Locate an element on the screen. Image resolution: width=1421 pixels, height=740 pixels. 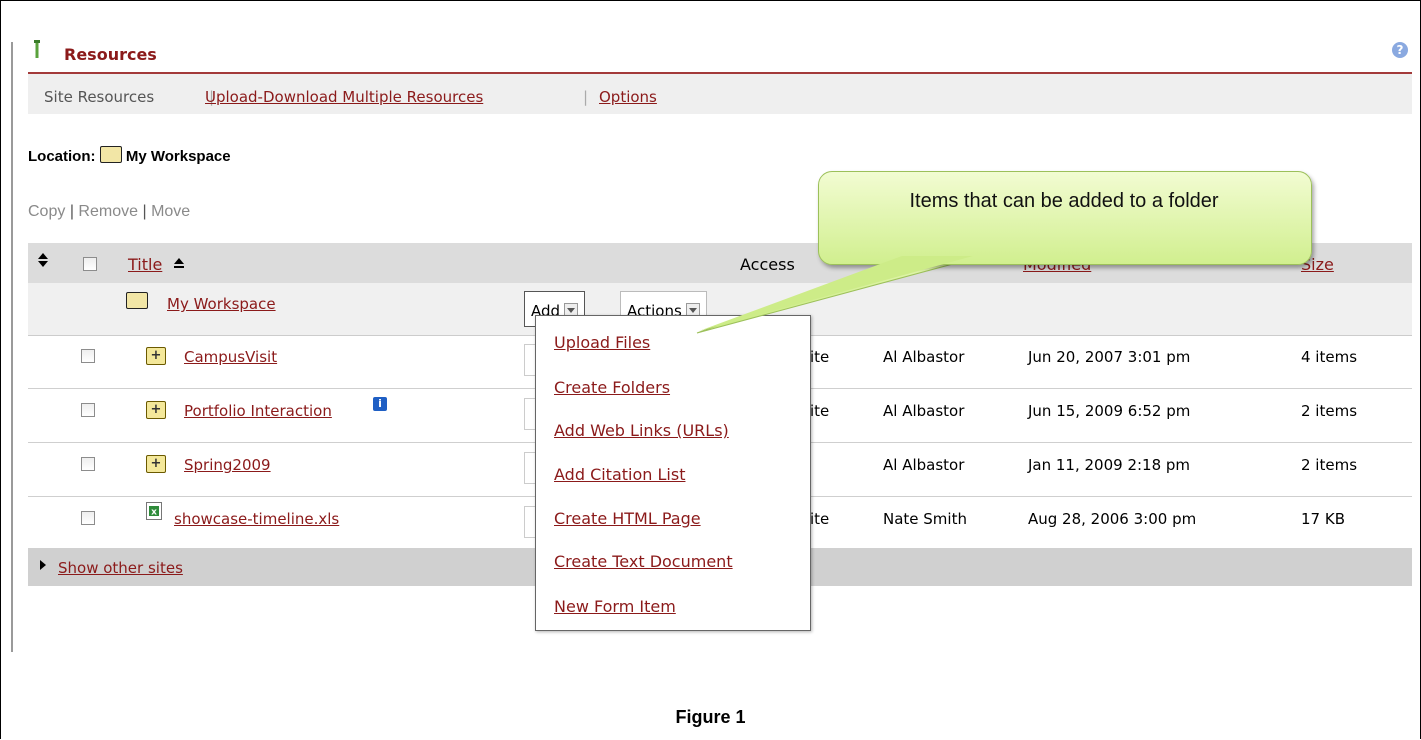
callout-text: Items that can be added to a folder is located at coordinates (1064, 201).